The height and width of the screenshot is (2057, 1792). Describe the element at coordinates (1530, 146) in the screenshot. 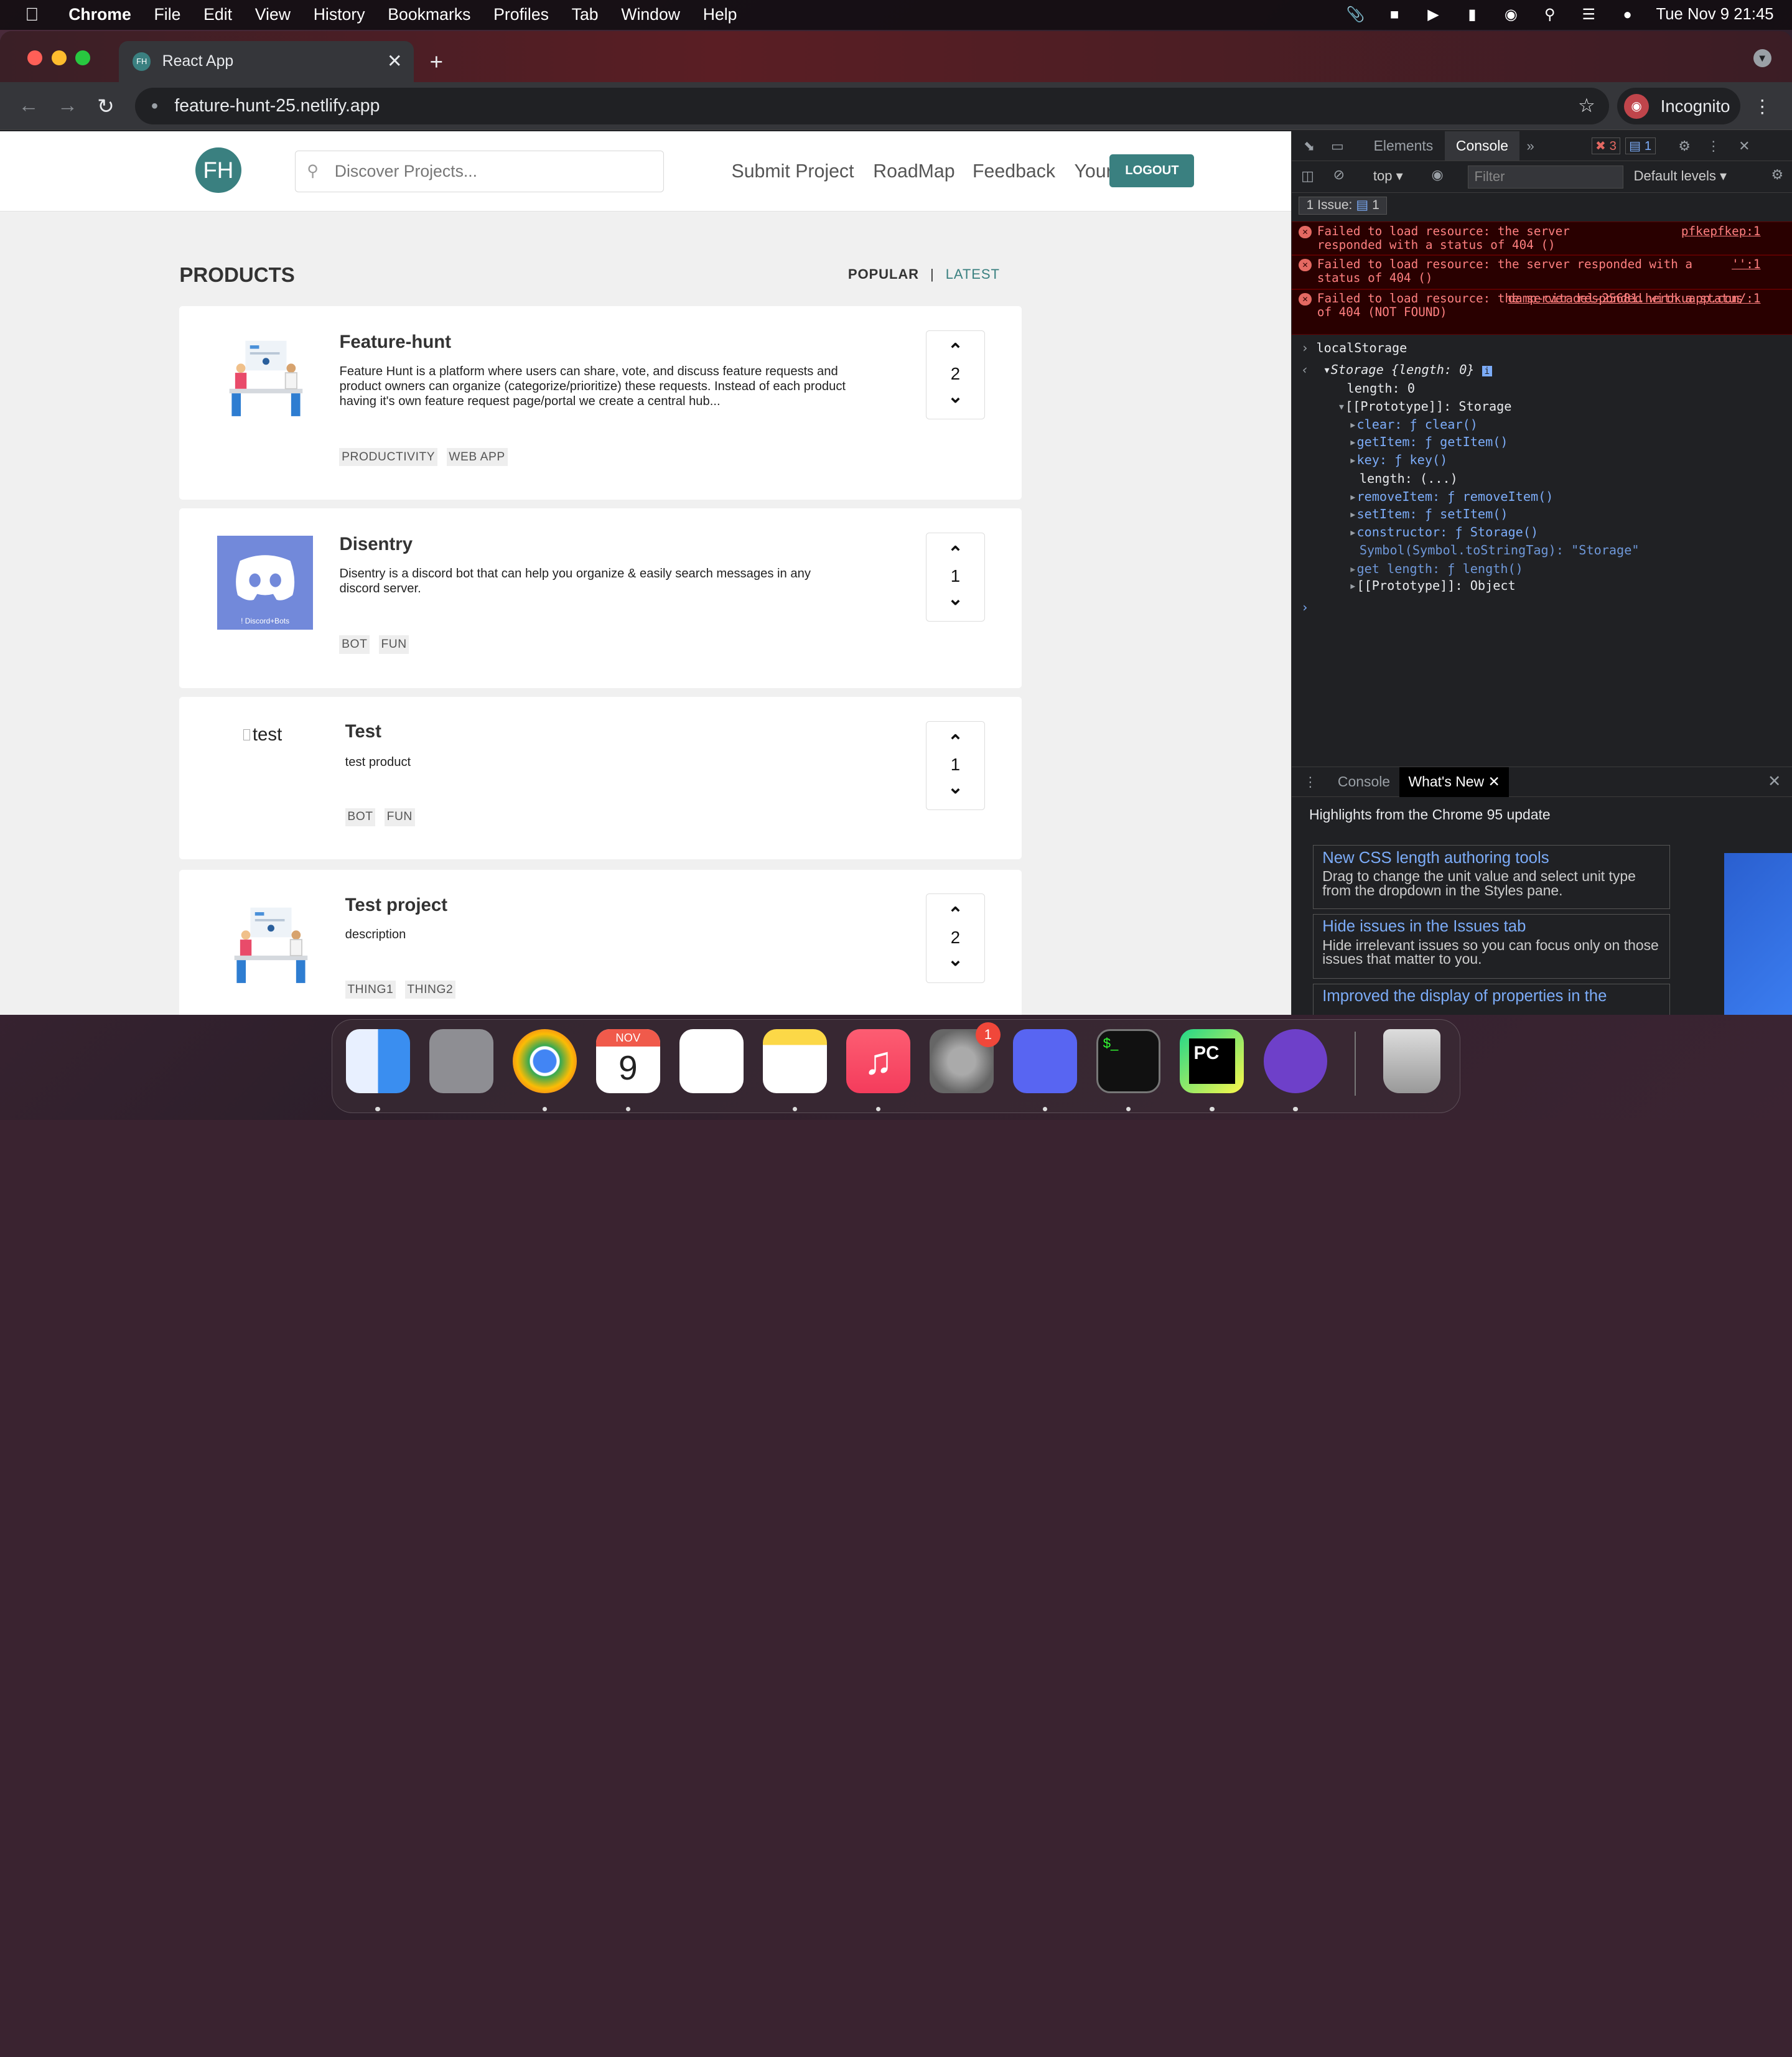

I see `more-tabs-icon: »` at that location.